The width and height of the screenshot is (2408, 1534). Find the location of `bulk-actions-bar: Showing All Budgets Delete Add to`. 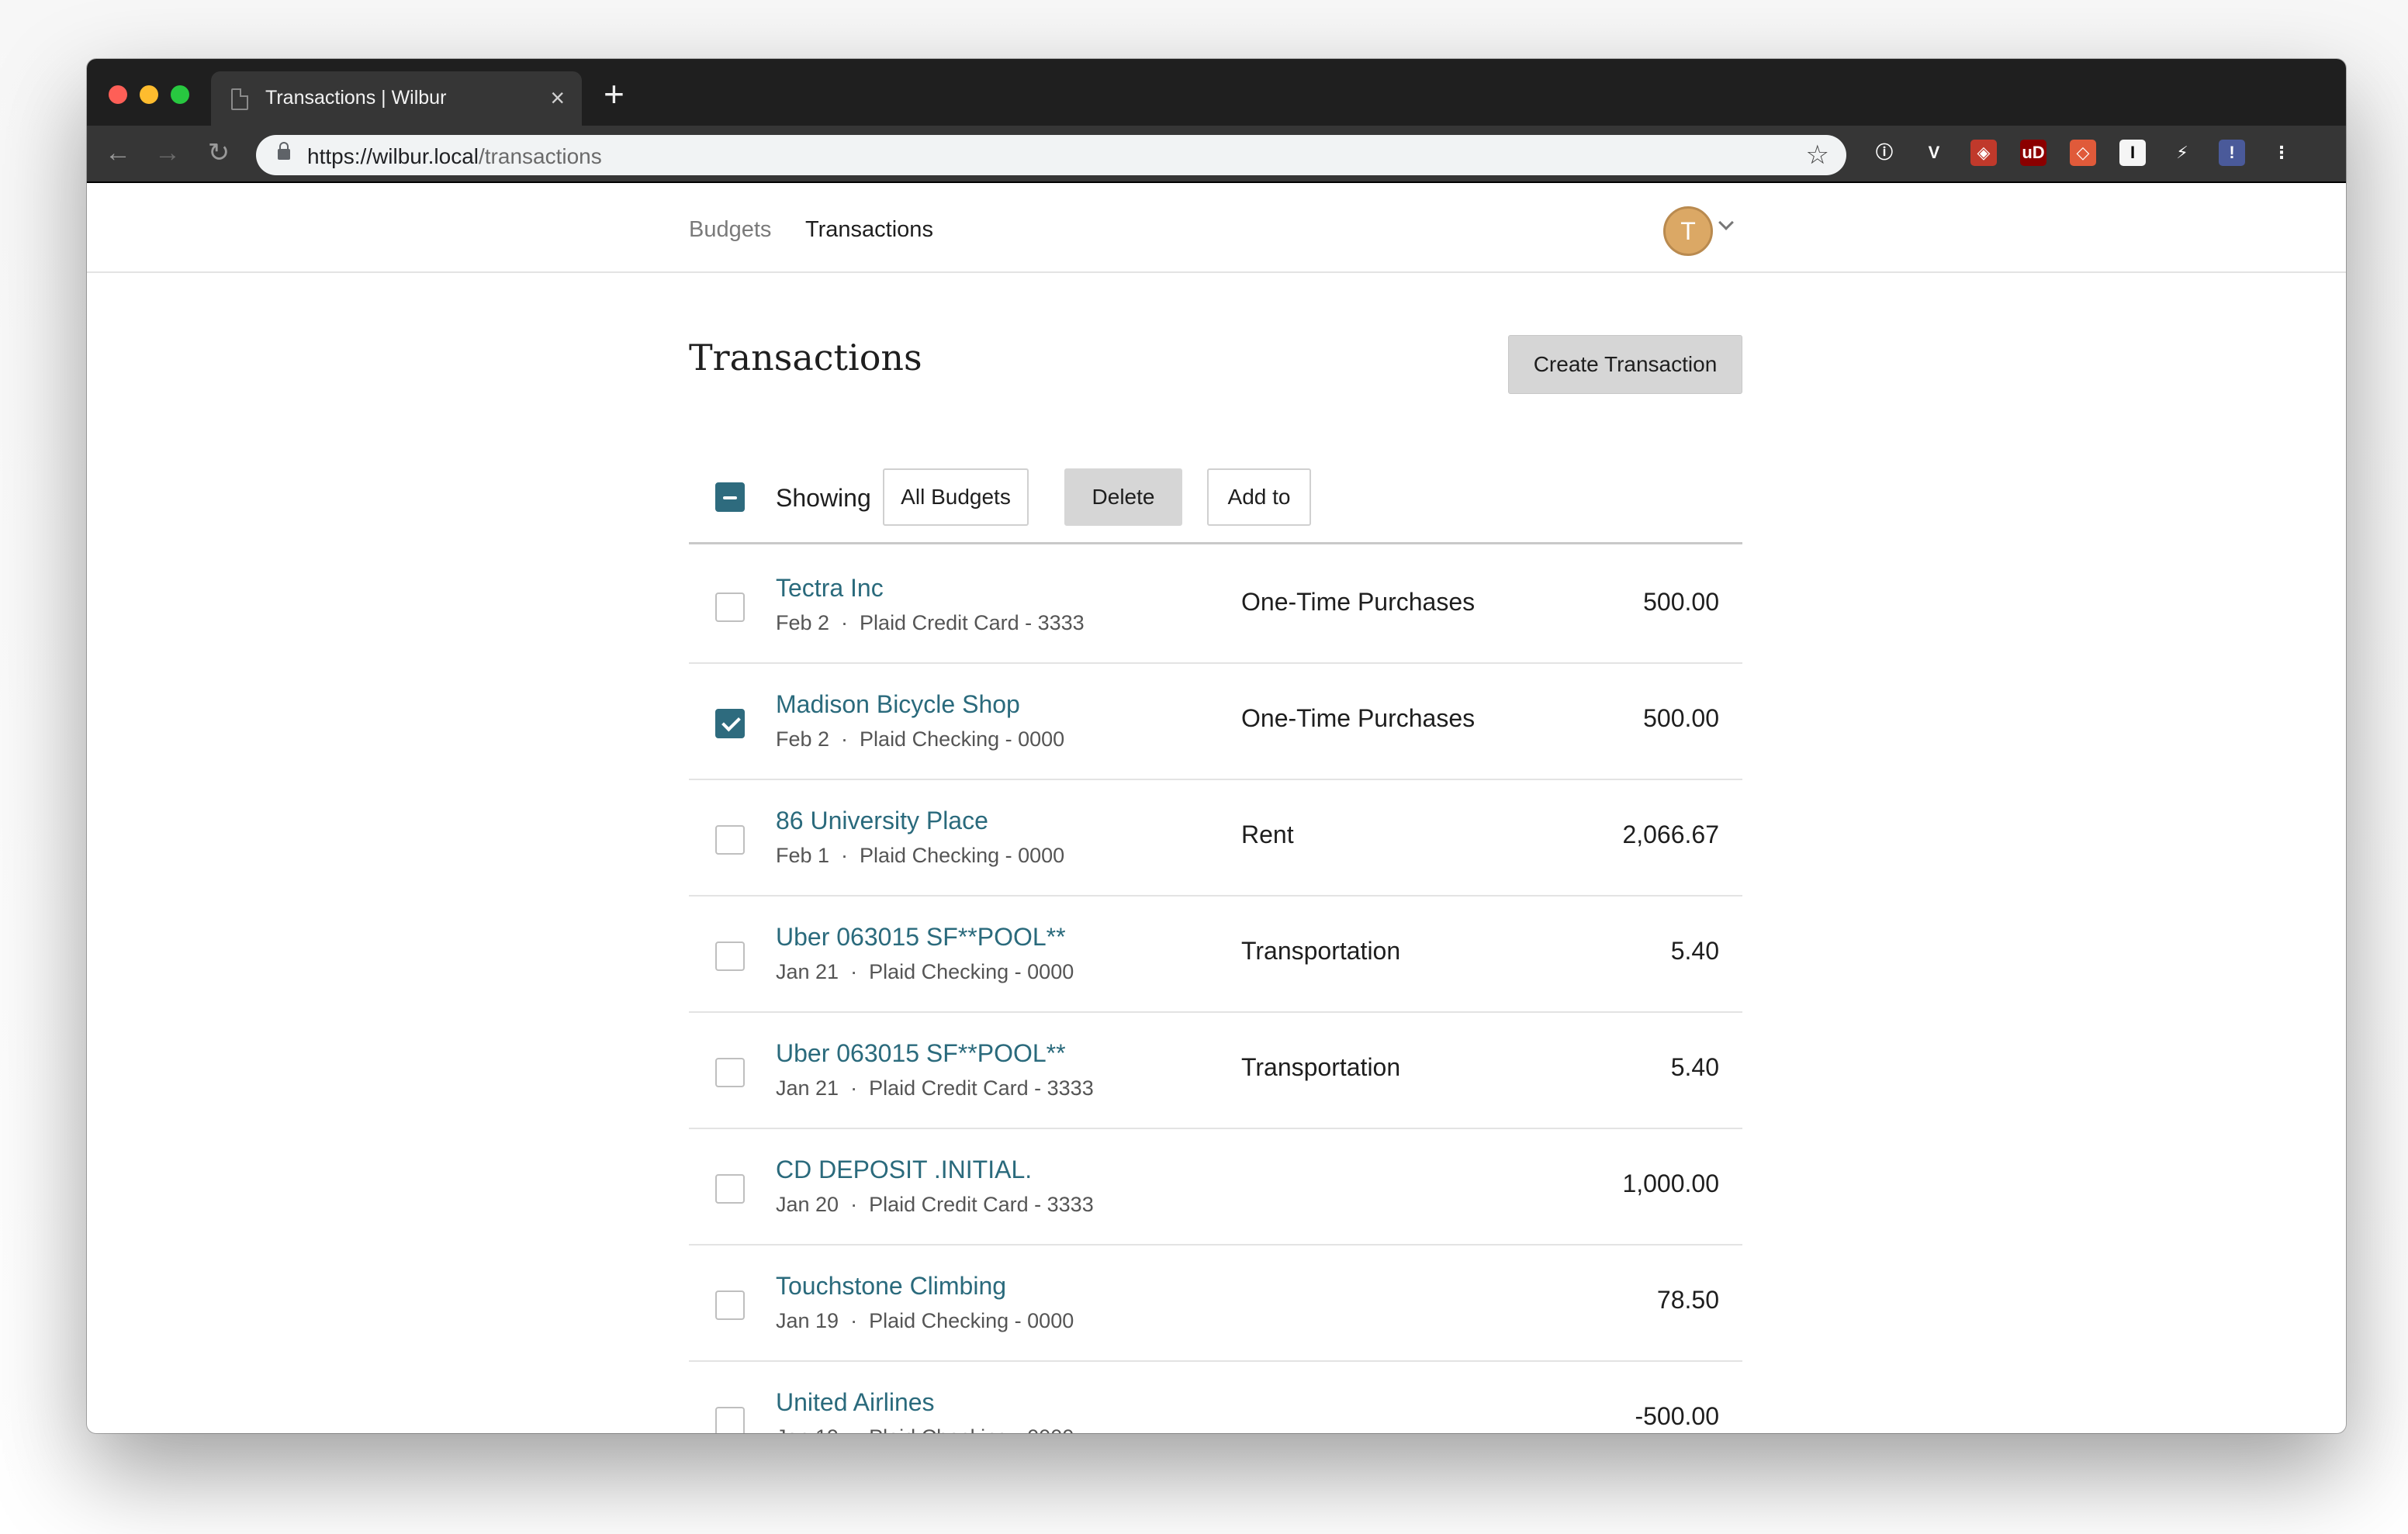

bulk-actions-bar: Showing All Budgets Delete Add to is located at coordinates (1215, 506).